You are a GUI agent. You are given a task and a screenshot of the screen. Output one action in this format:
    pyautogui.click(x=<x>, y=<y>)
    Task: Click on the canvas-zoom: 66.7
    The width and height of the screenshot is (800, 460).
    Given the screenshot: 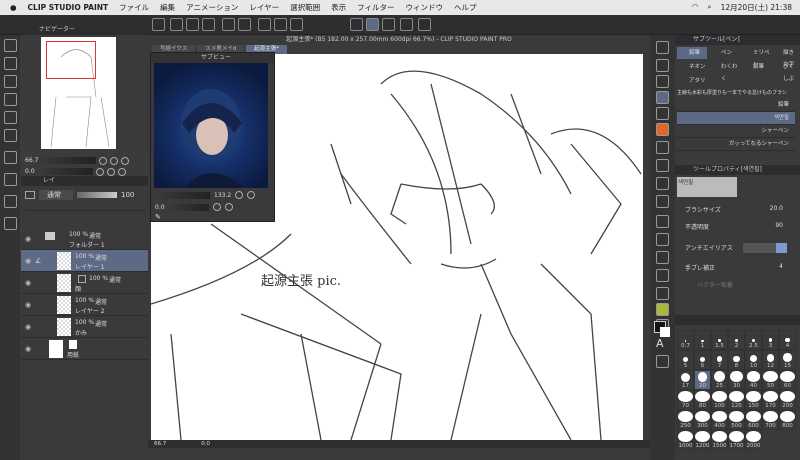 What is the action you would take?
    pyautogui.click(x=160, y=444)
    